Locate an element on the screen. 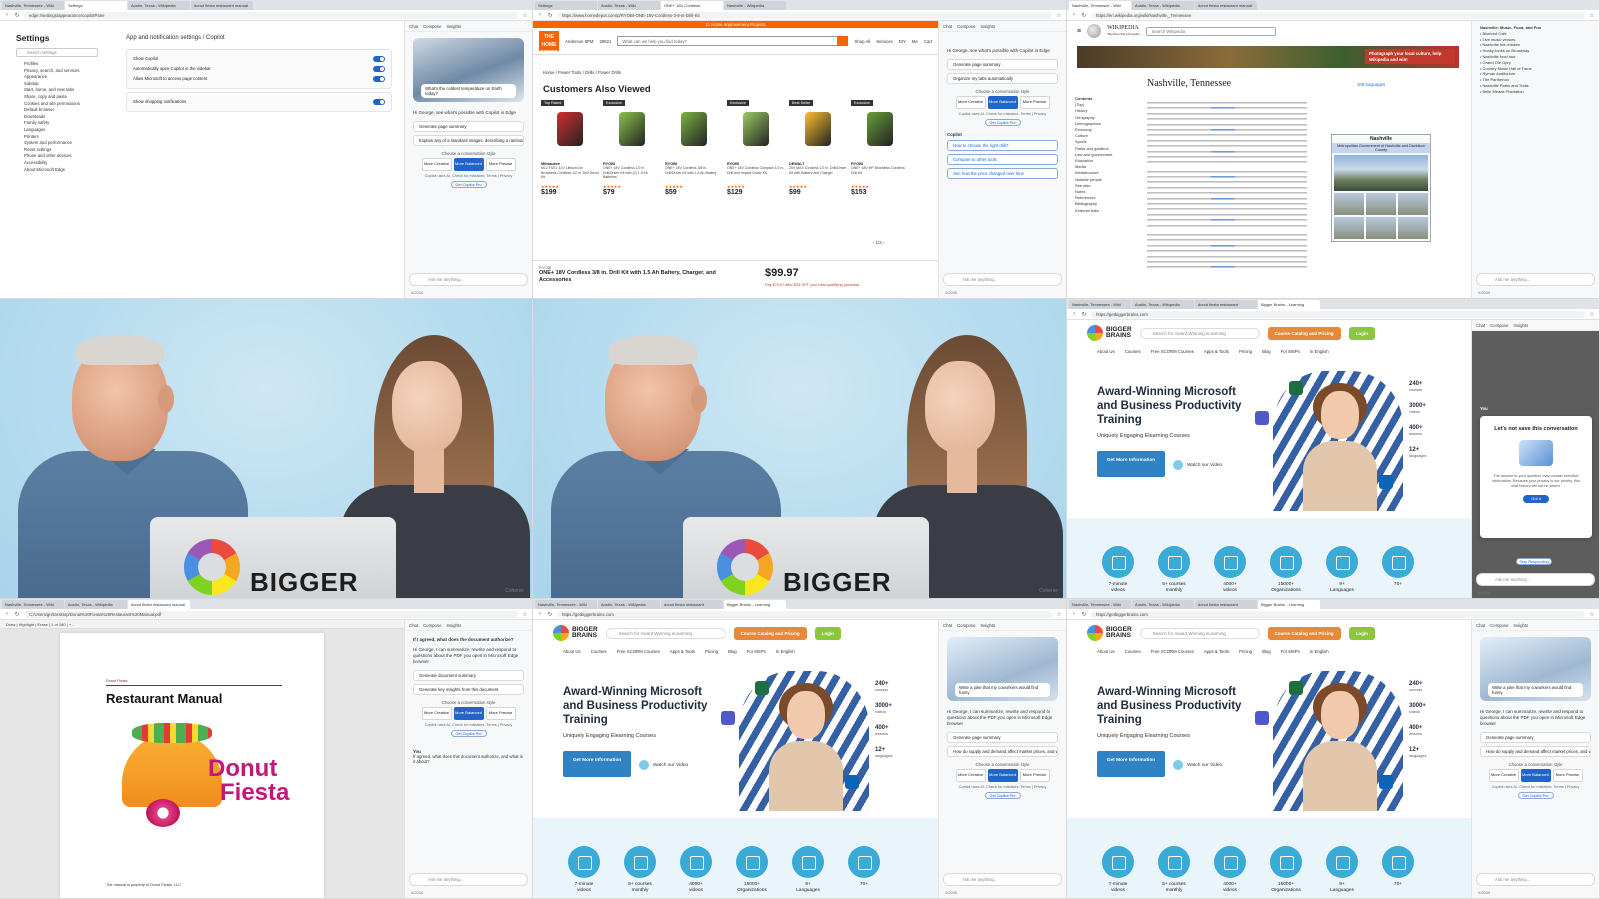  refresh-icon: ↻ is located at coordinates (550, 614).